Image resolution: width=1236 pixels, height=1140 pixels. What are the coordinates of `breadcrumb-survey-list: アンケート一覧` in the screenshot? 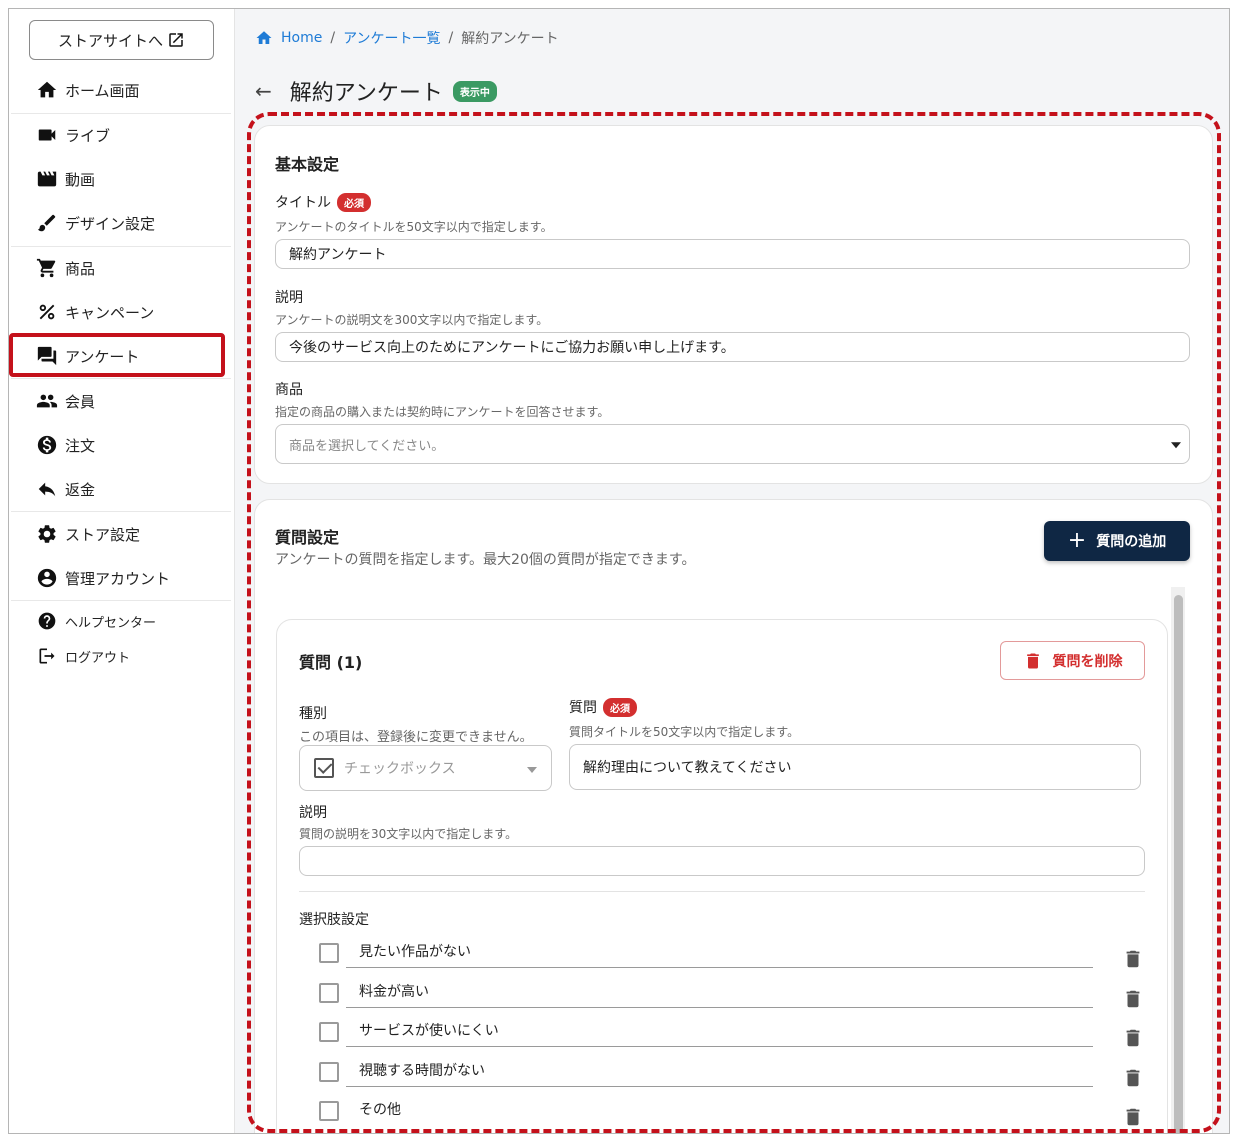 It's located at (391, 38).